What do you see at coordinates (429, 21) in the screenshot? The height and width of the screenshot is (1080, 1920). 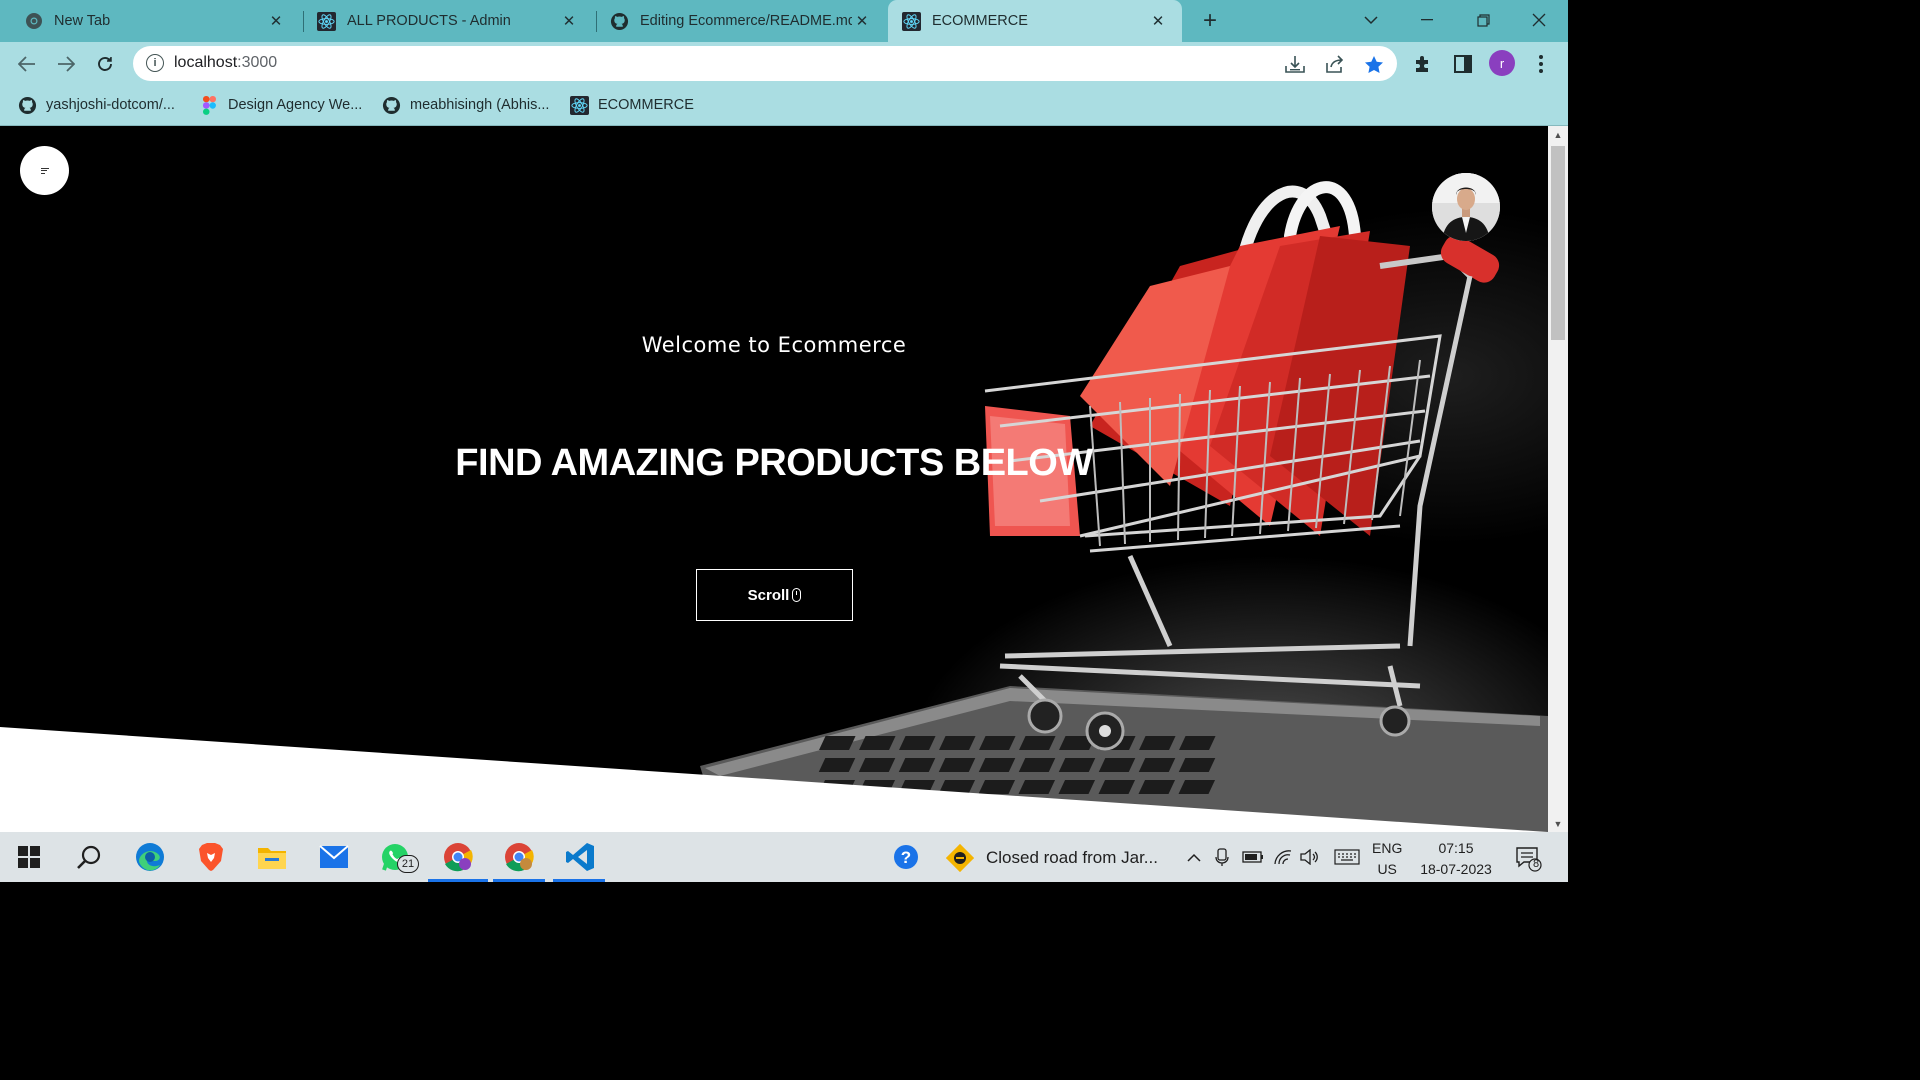 I see `tab-title: ALL PRODUCTS - Admin` at bounding box center [429, 21].